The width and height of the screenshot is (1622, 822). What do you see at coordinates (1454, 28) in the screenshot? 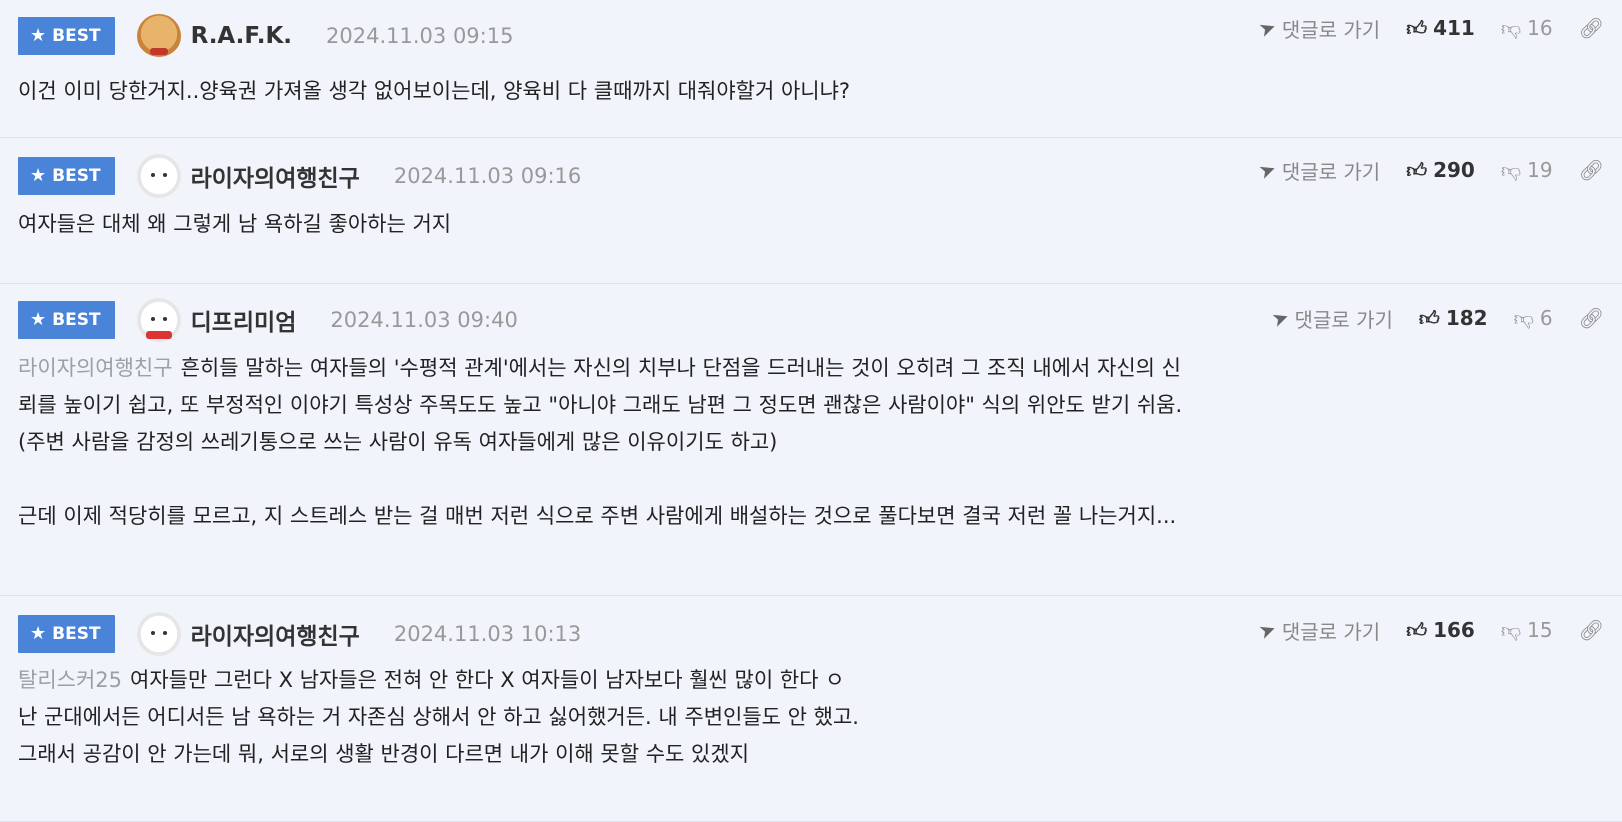
I see `like-count: 411` at bounding box center [1454, 28].